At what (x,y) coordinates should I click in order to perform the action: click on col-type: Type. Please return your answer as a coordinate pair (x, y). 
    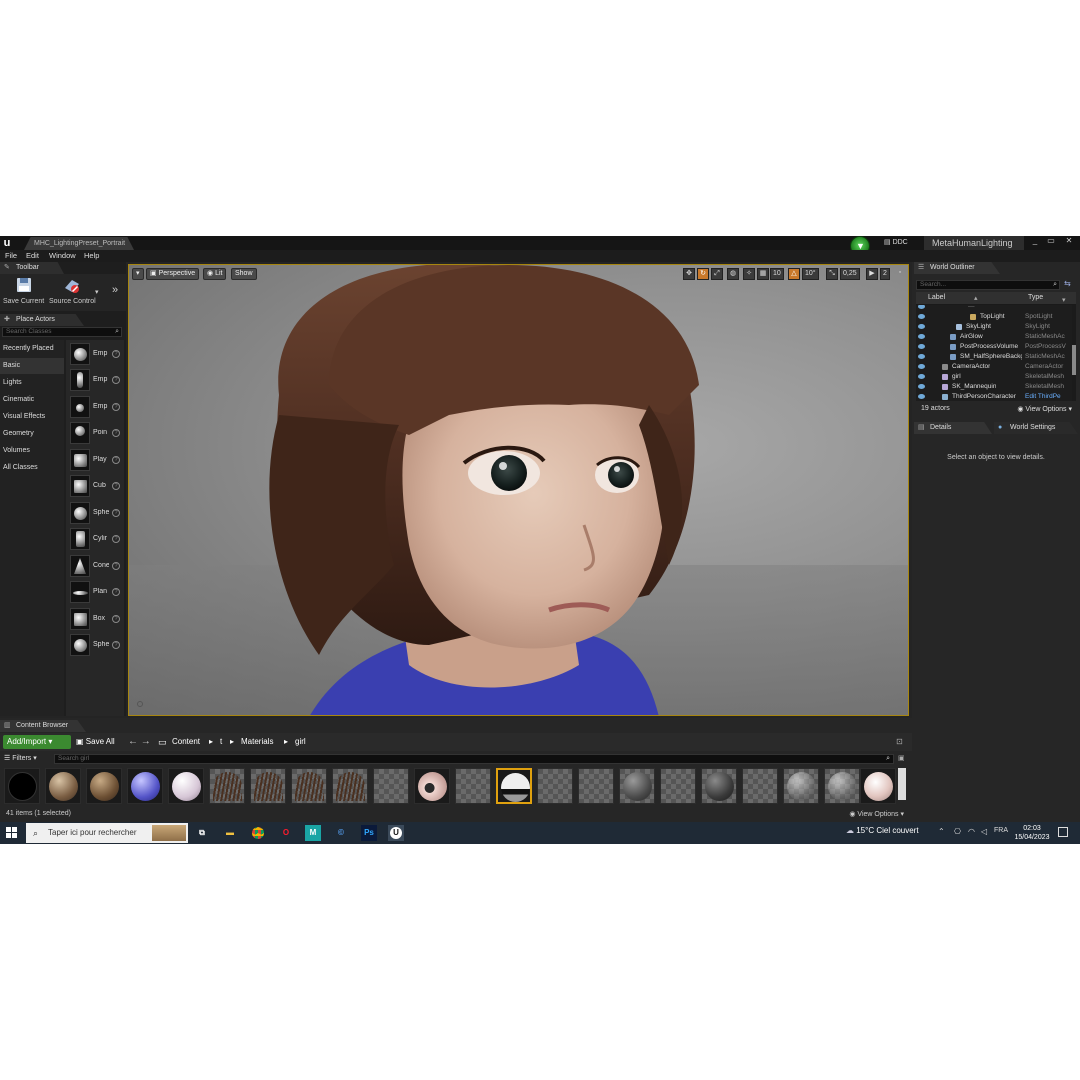
    Looking at the image, I should click on (1035, 297).